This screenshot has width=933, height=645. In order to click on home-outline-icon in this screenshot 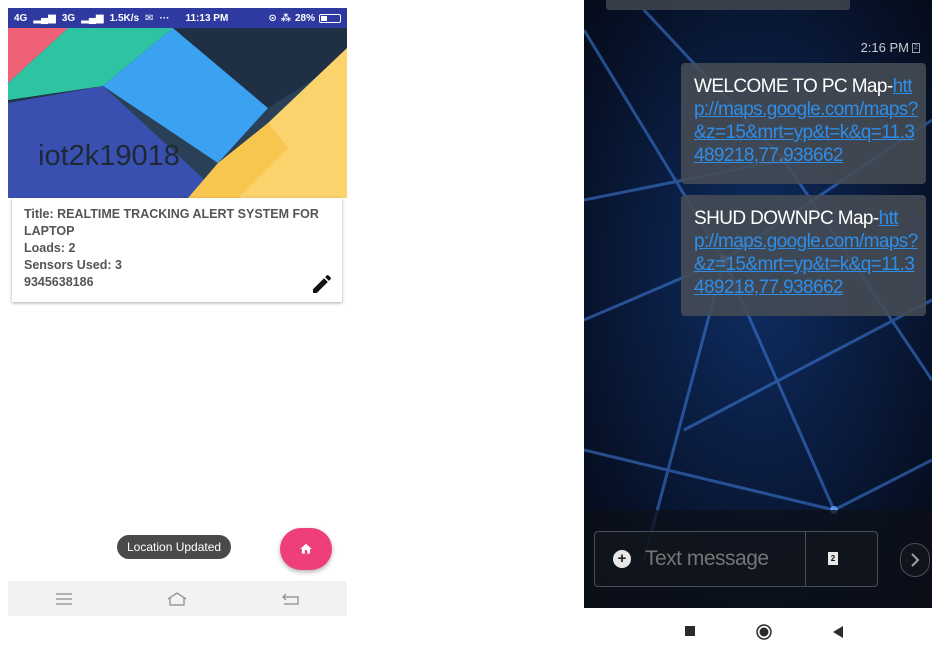, I will do `click(177, 599)`.